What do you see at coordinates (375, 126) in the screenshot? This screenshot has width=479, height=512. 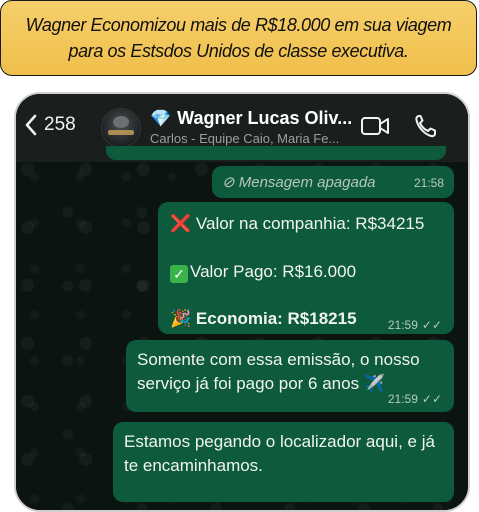 I see `video-icon` at bounding box center [375, 126].